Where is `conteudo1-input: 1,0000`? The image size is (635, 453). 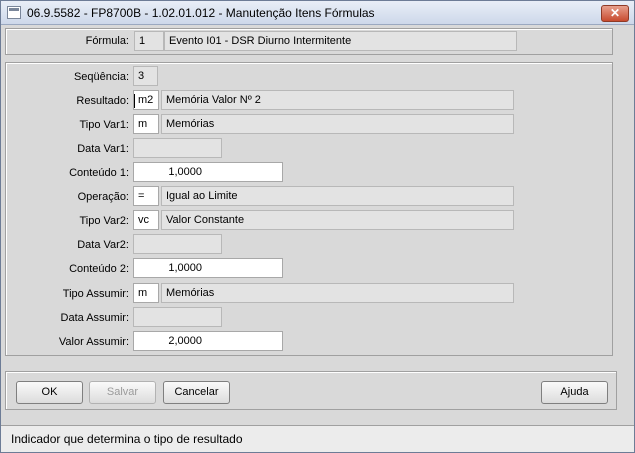 conteudo1-input: 1,0000 is located at coordinates (208, 172).